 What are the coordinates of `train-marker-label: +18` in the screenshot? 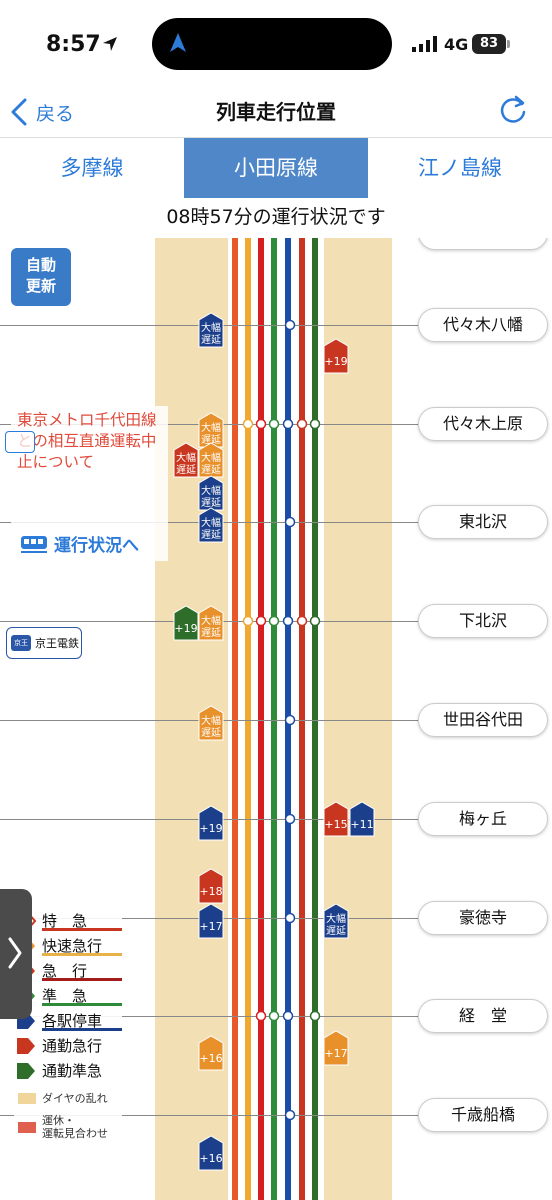 It's located at (210, 891).